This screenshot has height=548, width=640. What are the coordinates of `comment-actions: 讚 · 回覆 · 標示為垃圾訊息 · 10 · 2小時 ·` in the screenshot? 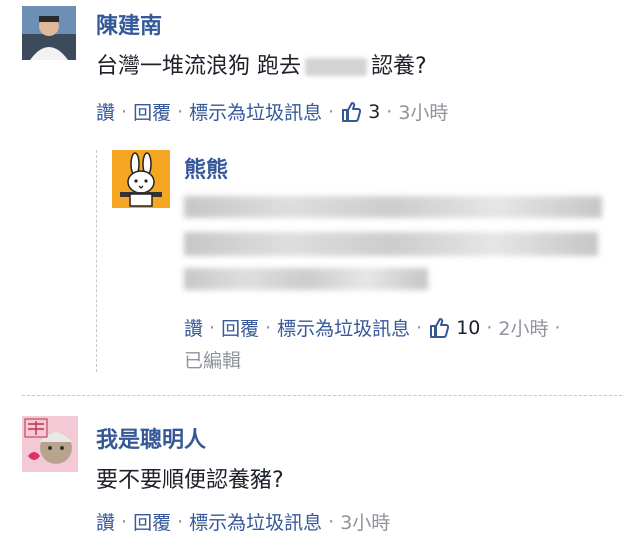 It's located at (375, 327).